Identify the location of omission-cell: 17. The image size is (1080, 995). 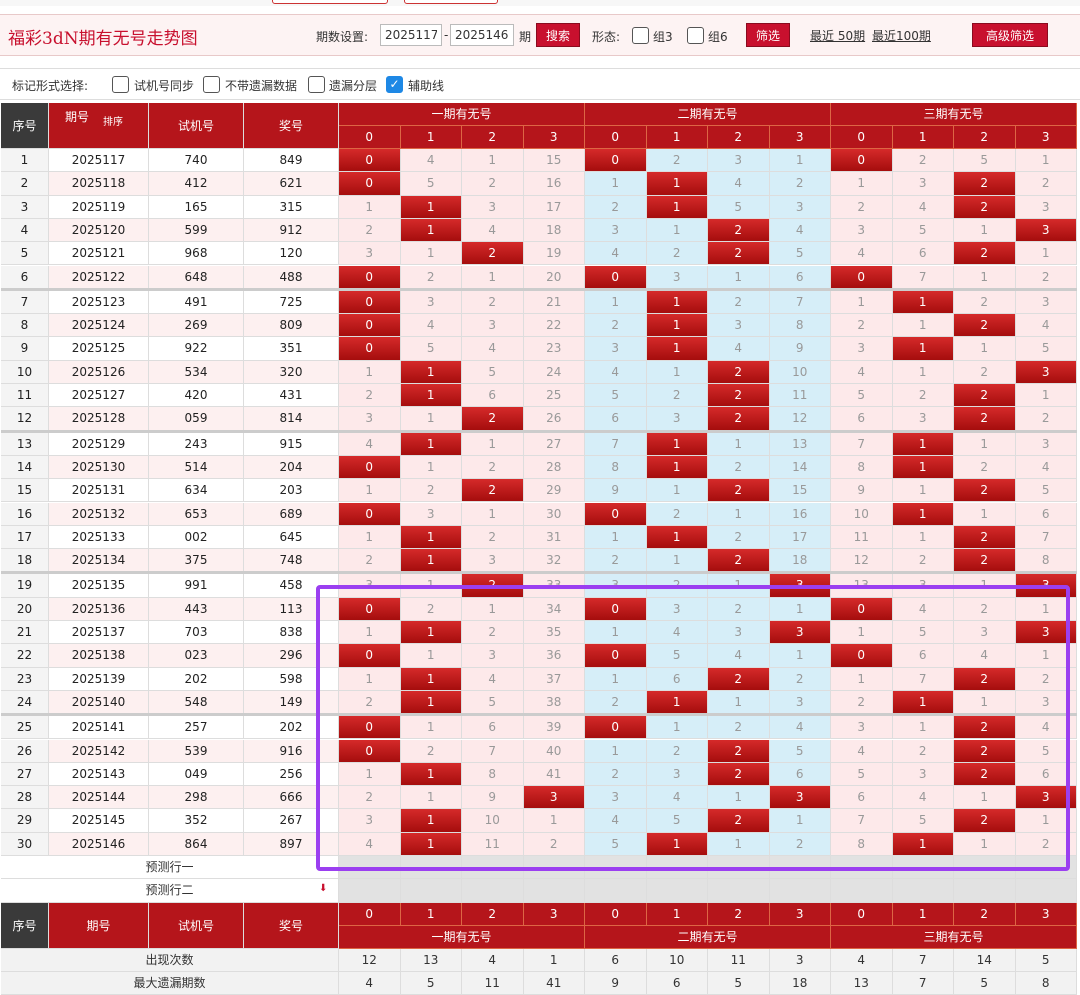
(800, 537).